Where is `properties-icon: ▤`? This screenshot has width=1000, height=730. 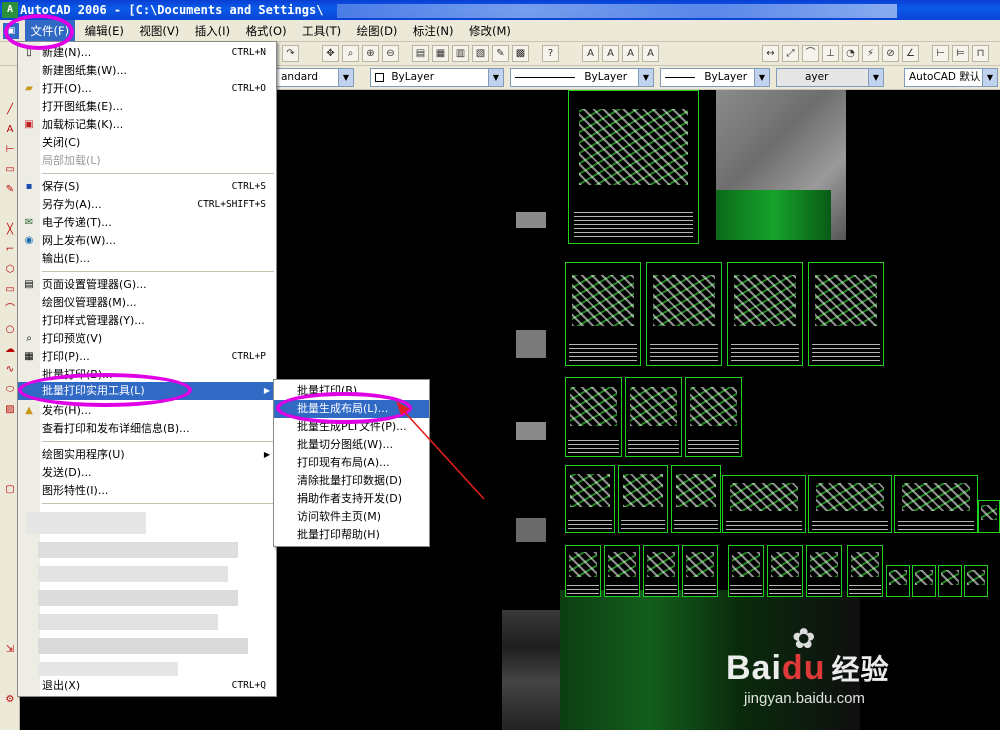
properties-icon: ▤ is located at coordinates (420, 53).